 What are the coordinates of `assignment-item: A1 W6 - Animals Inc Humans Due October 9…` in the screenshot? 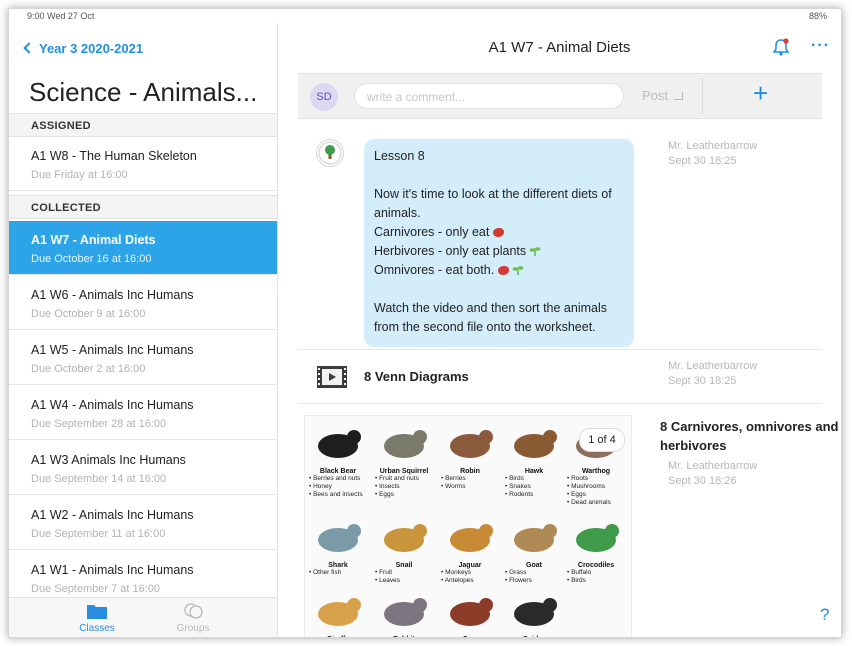 It's located at (143, 303).